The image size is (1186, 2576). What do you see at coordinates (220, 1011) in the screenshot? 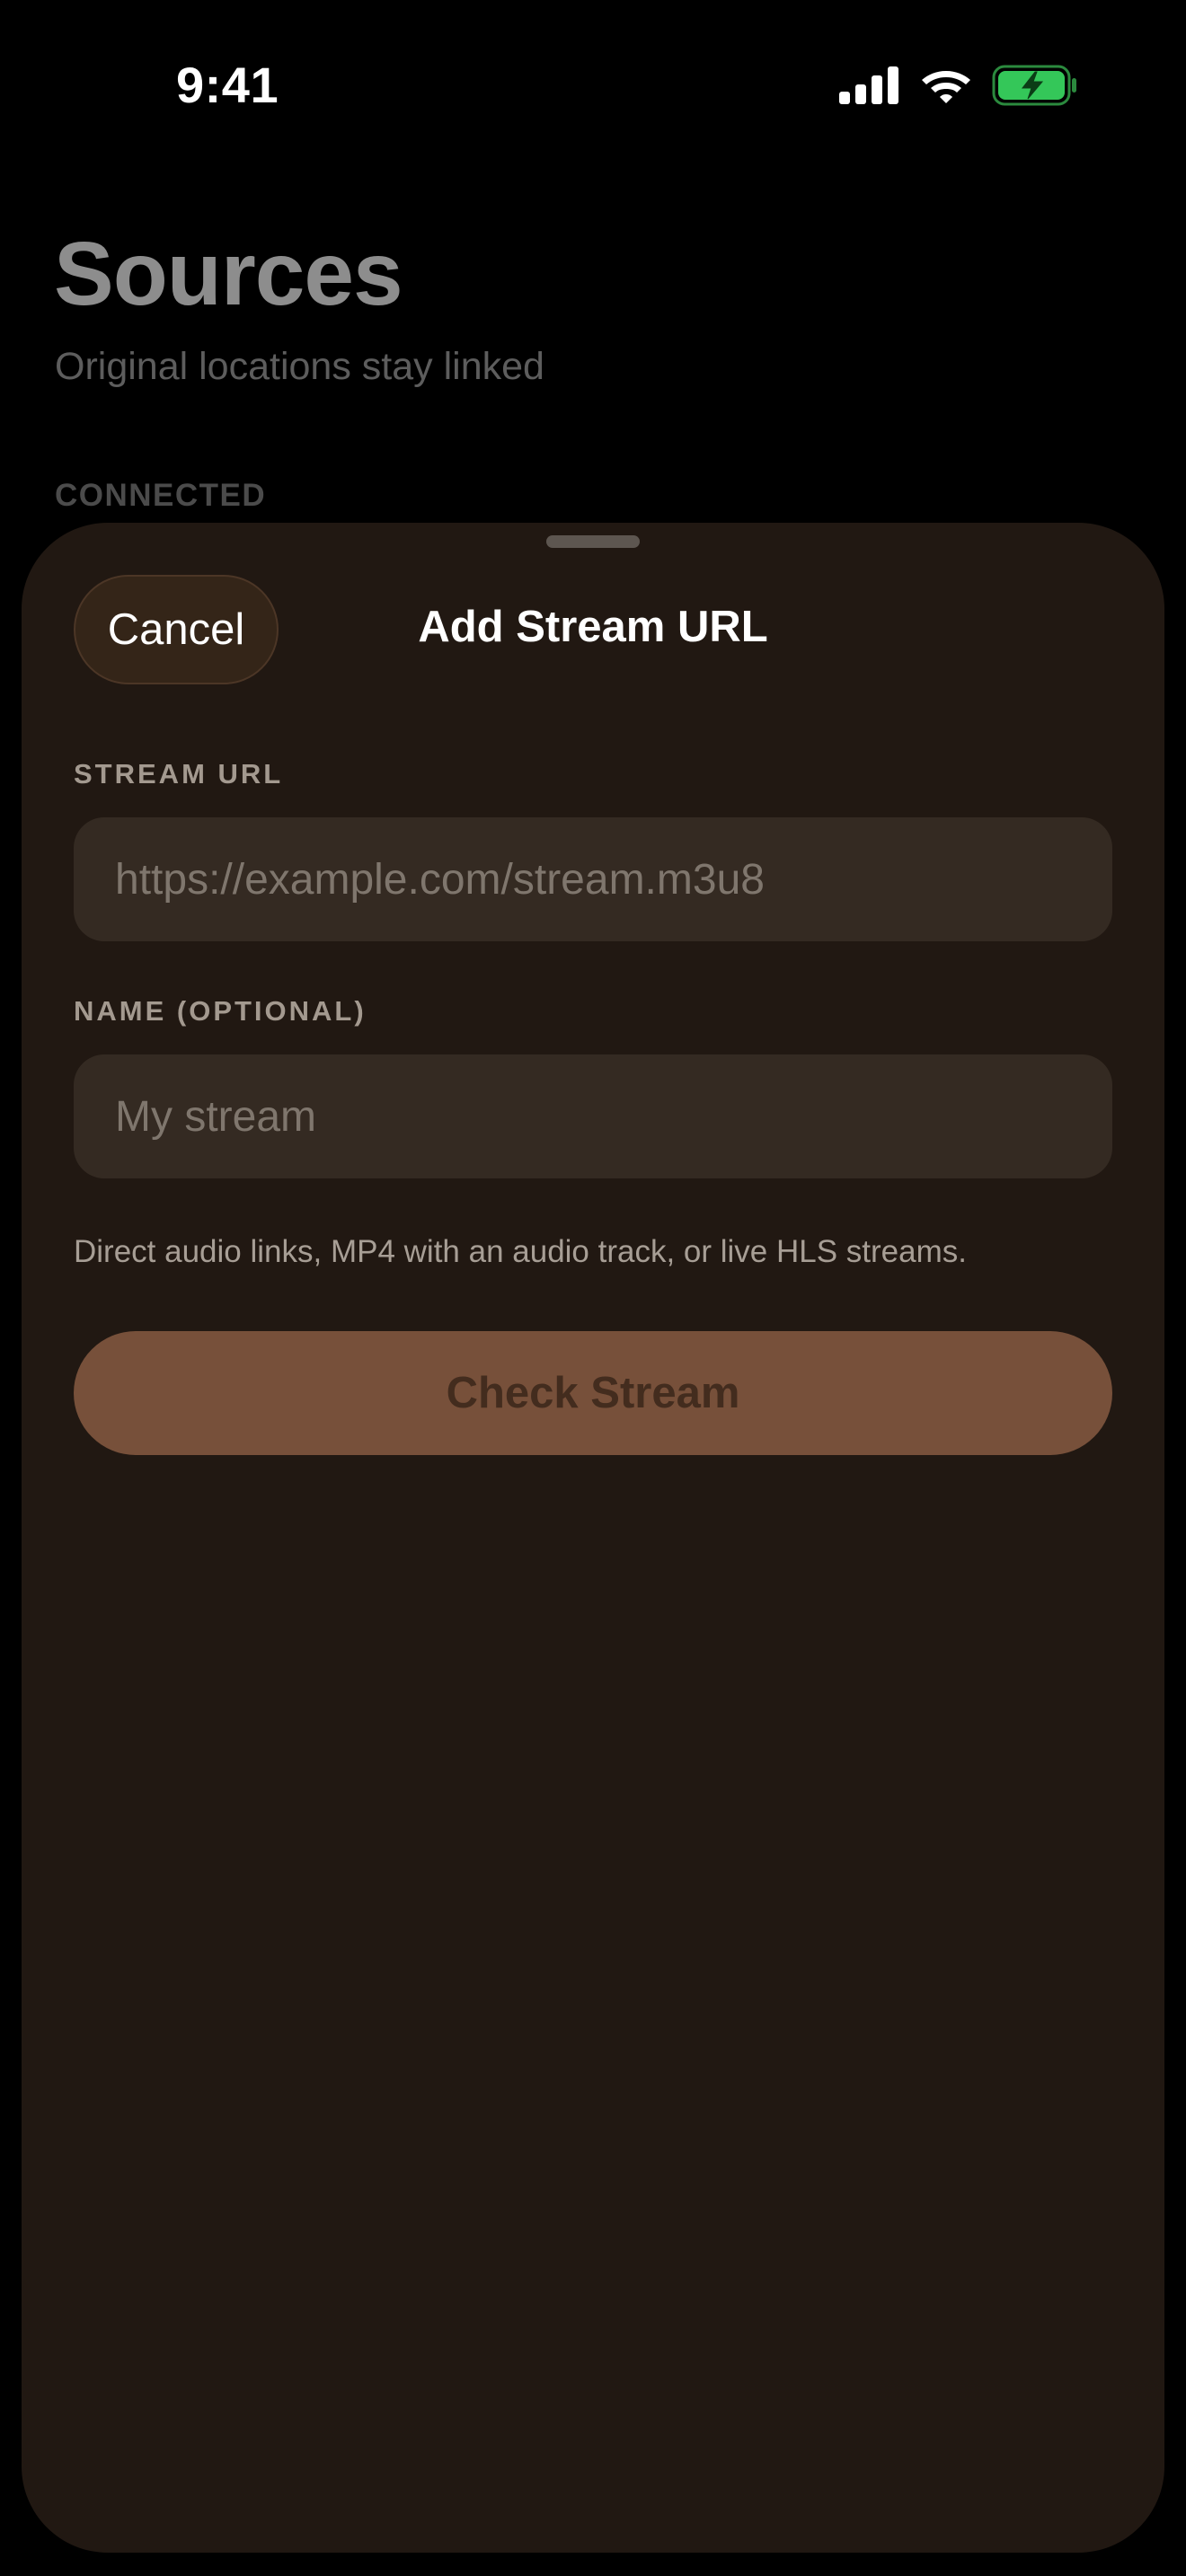
I see `name-optional-label: NAME (OPTIONAL)` at bounding box center [220, 1011].